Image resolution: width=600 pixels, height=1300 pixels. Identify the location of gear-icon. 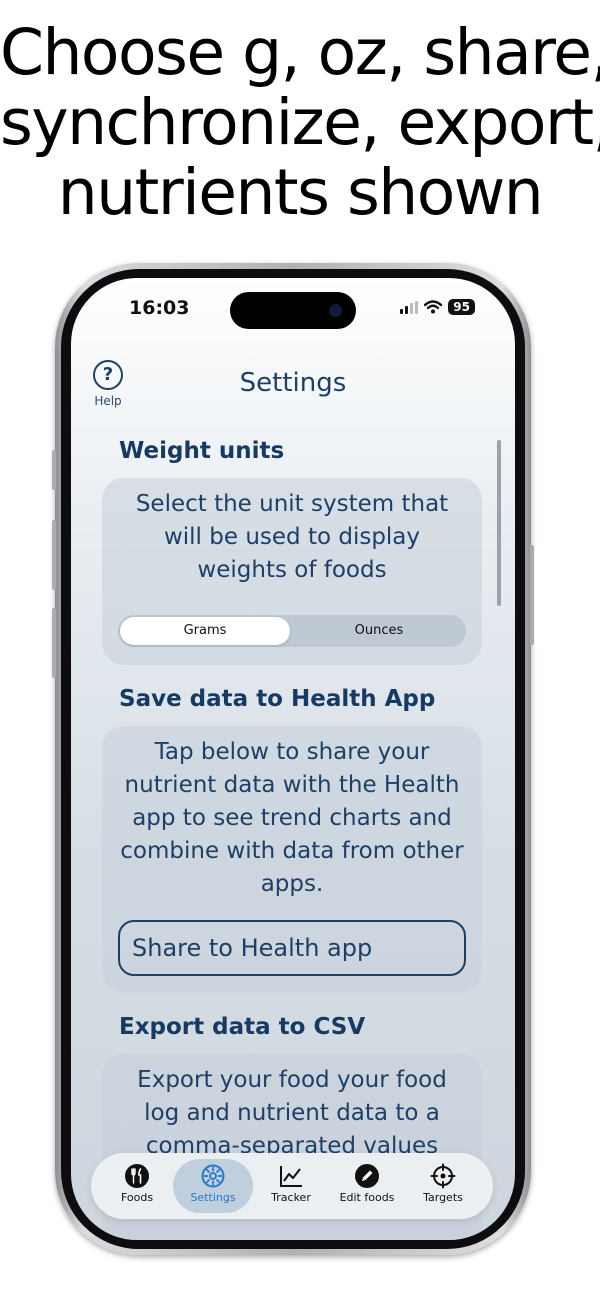
(213, 1176).